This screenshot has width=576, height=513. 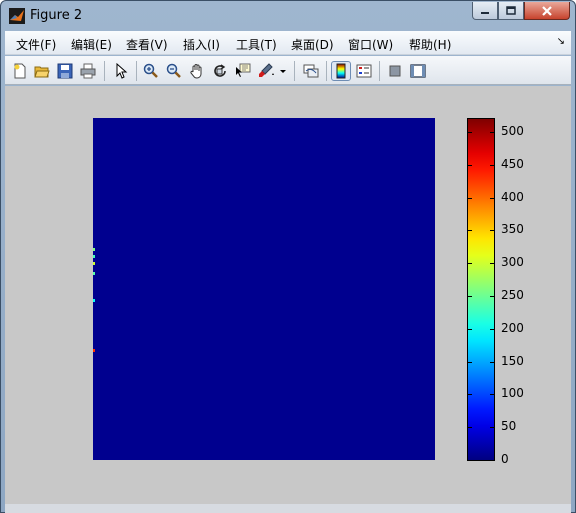 I want to click on brush-dropdown, so click(x=283, y=71).